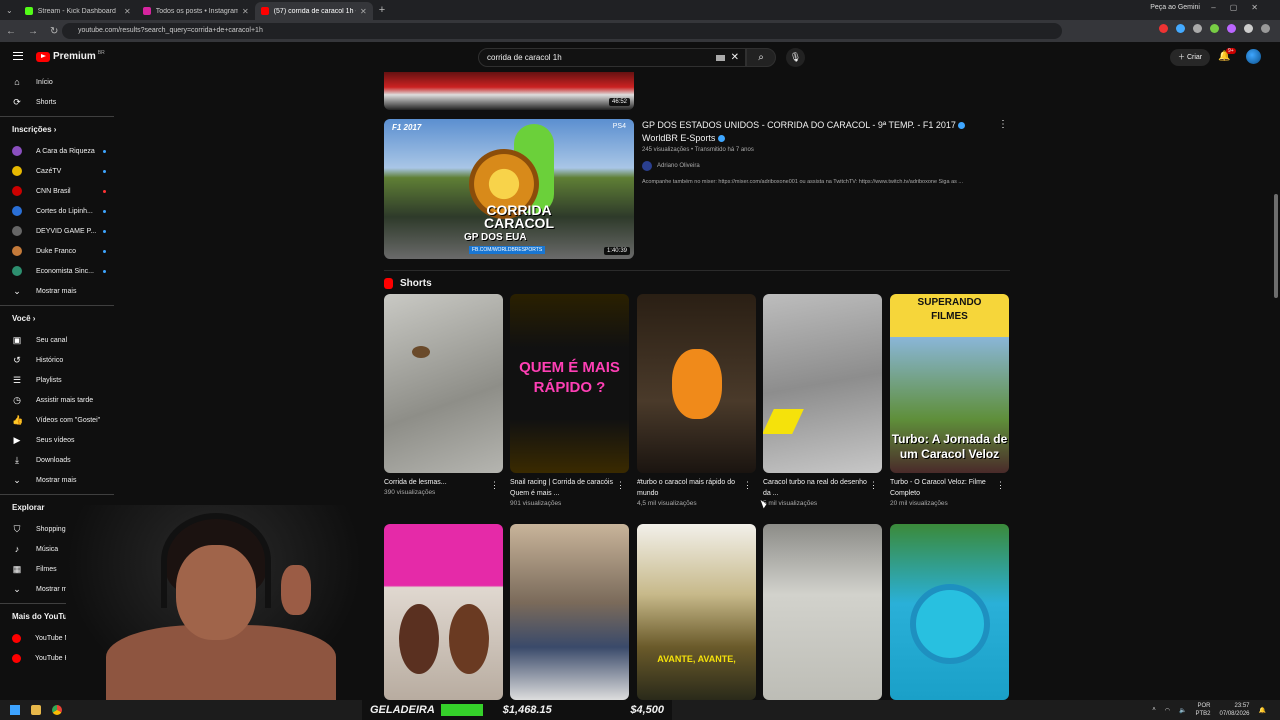 Image resolution: width=1280 pixels, height=720 pixels. I want to click on create-button: ＋ Criar, so click(1190, 57).